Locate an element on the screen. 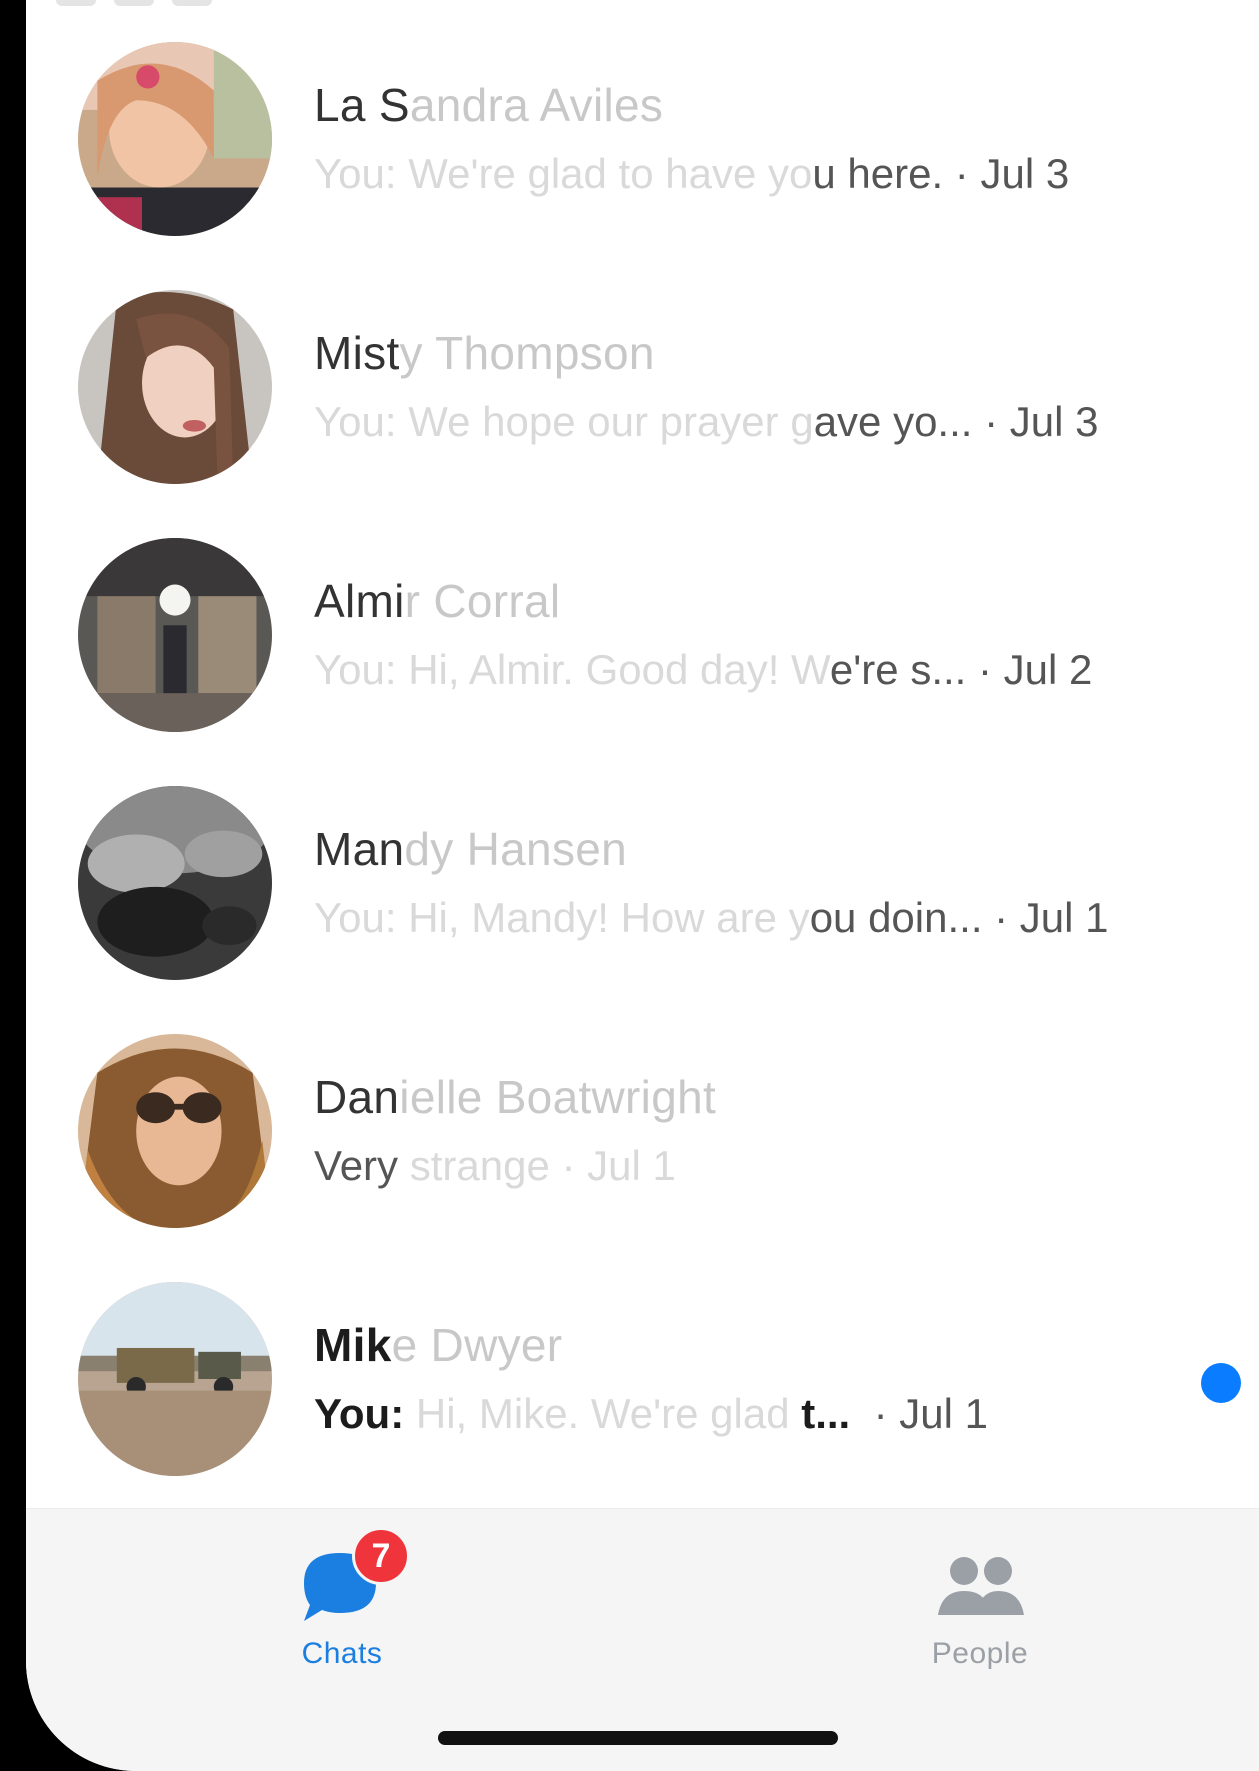 Image resolution: width=1259 pixels, height=1771 pixels. tab-people: People is located at coordinates (980, 1608).